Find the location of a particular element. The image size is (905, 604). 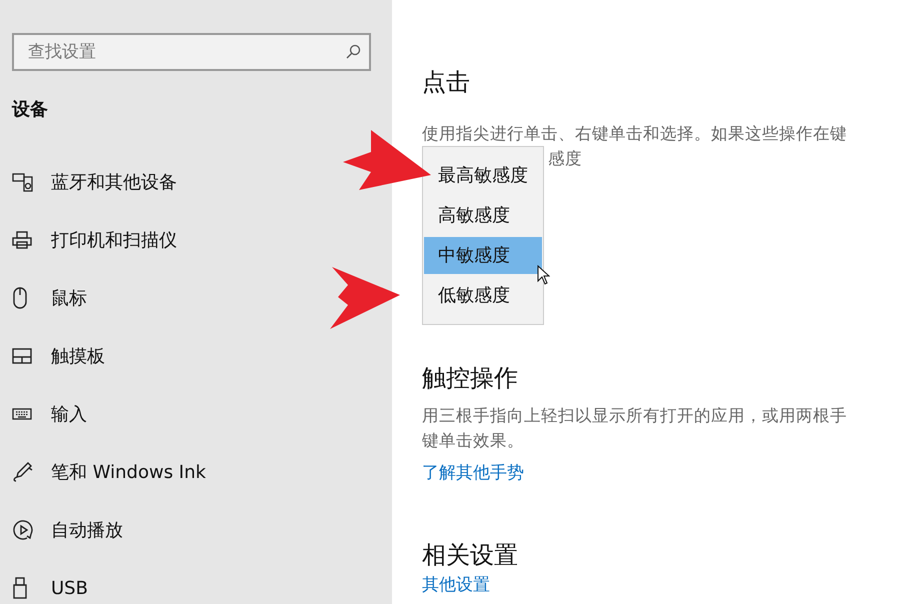

usb-icon is located at coordinates (20, 588).